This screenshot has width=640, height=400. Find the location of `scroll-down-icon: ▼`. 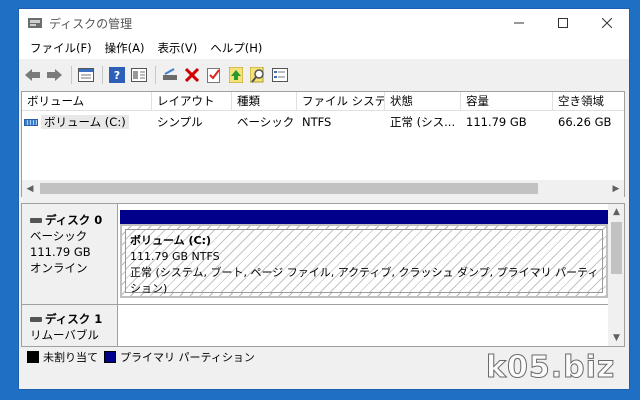

scroll-down-icon: ▼ is located at coordinates (616, 338).